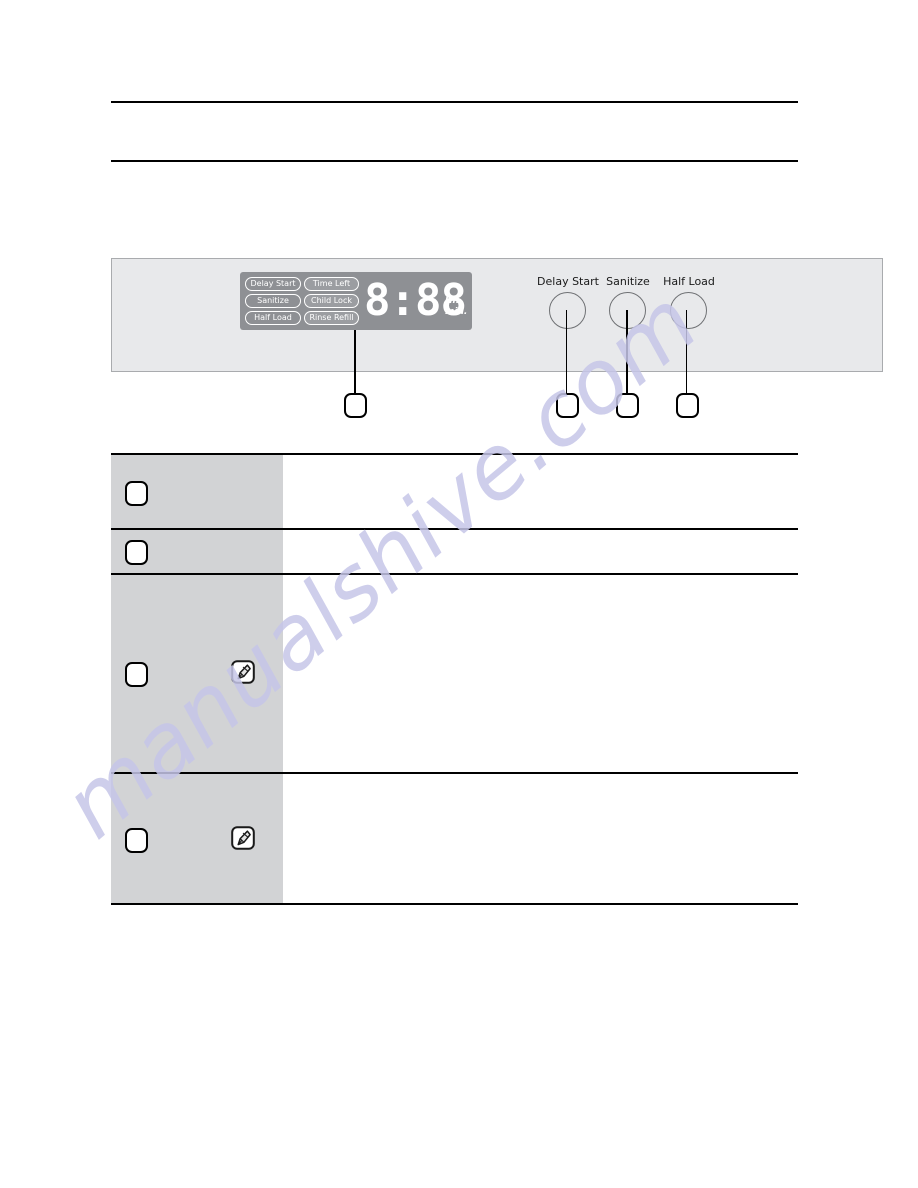 The height and width of the screenshot is (1188, 918). What do you see at coordinates (456, 312) in the screenshot?
I see `unit-label-minute: min.` at bounding box center [456, 312].